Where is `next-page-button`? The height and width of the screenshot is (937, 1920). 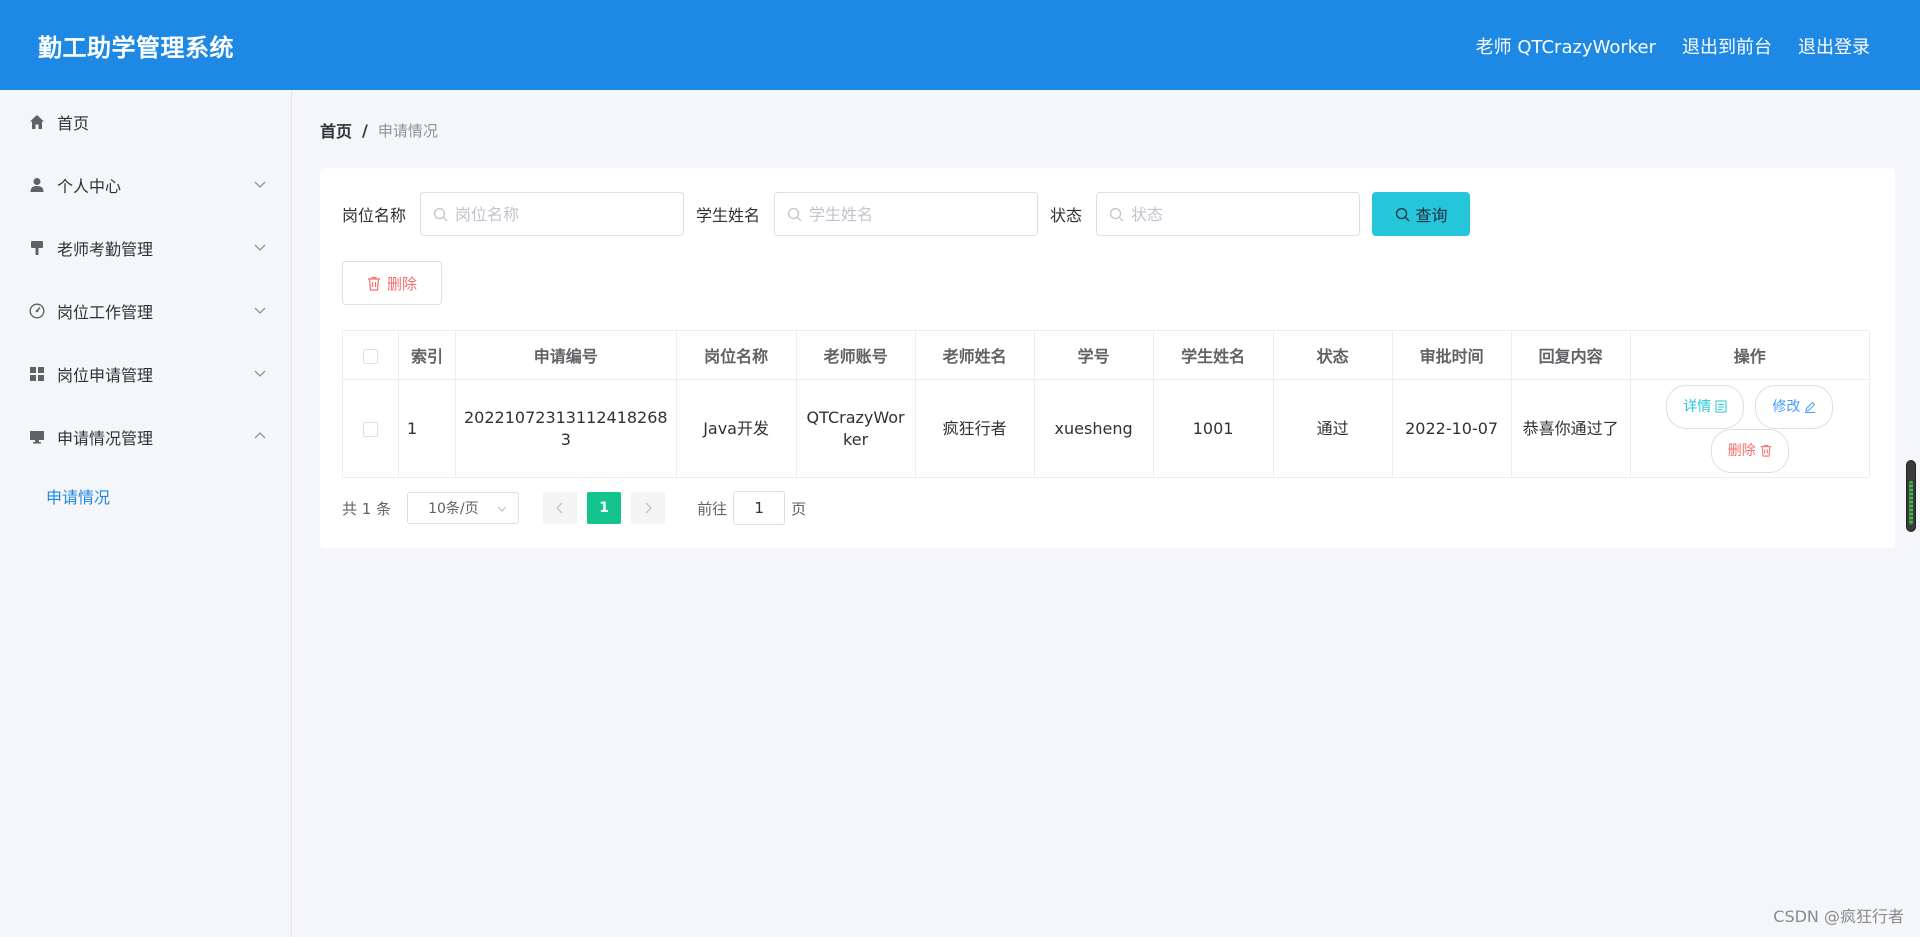
next-page-button is located at coordinates (648, 508).